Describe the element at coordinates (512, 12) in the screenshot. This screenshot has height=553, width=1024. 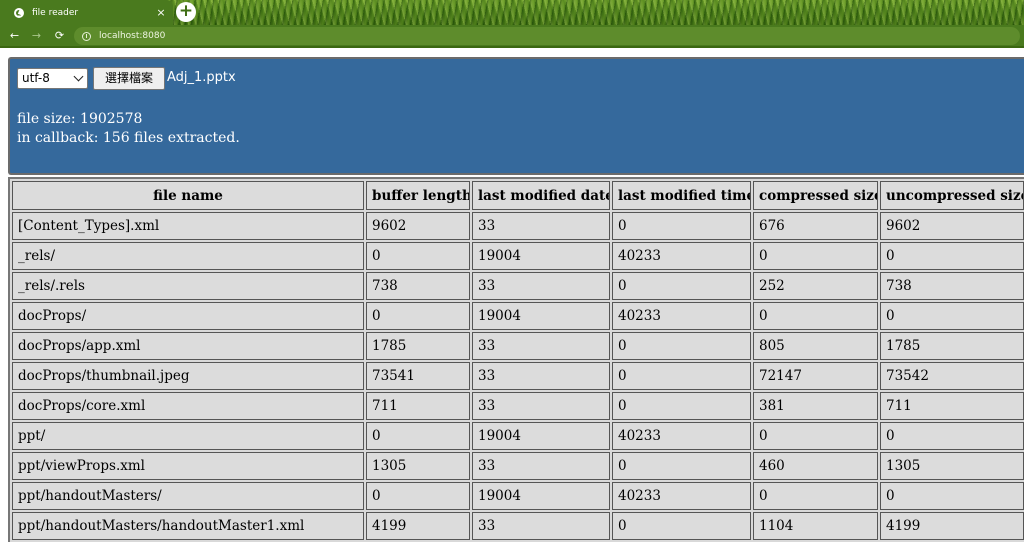
I see `tab-strip: file reader × +` at that location.